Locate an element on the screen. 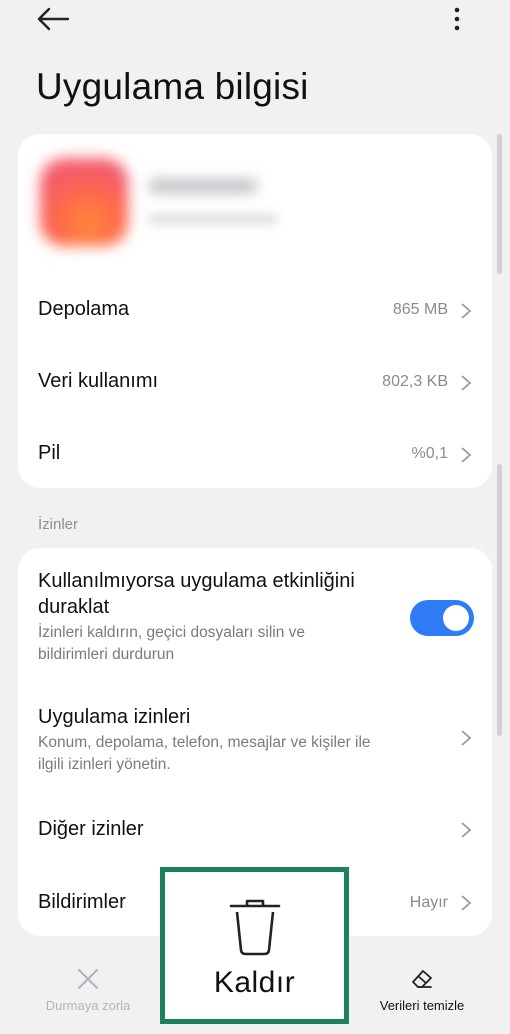  storage-value: 865 MB is located at coordinates (420, 309).